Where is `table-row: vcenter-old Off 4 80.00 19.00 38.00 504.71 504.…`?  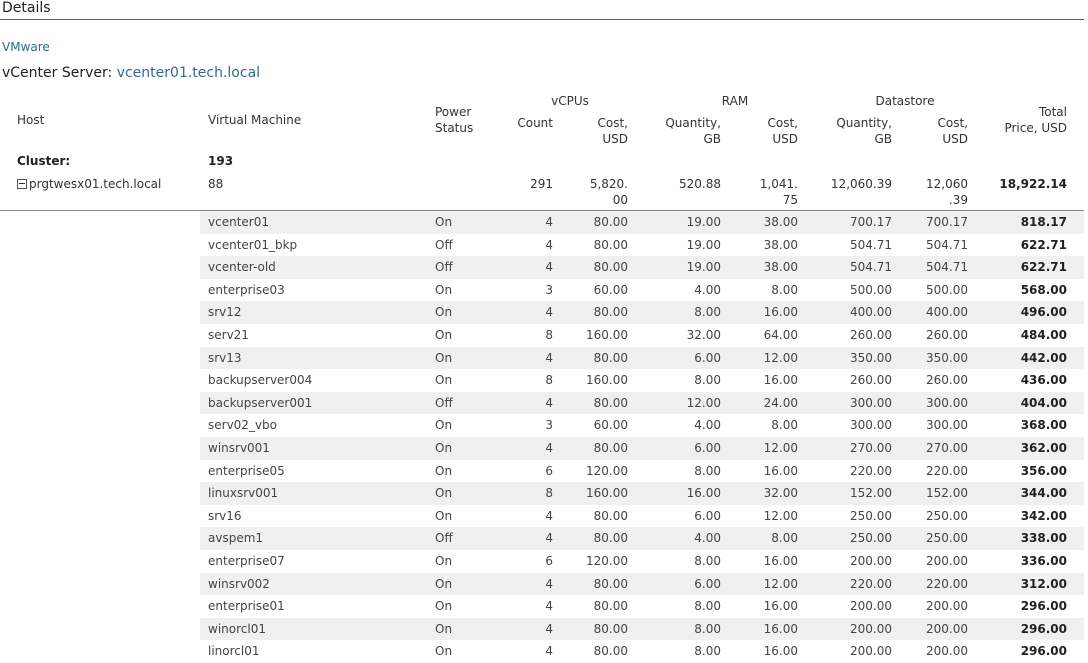 table-row: vcenter-old Off 4 80.00 19.00 38.00 504.71 504.… is located at coordinates (542, 267).